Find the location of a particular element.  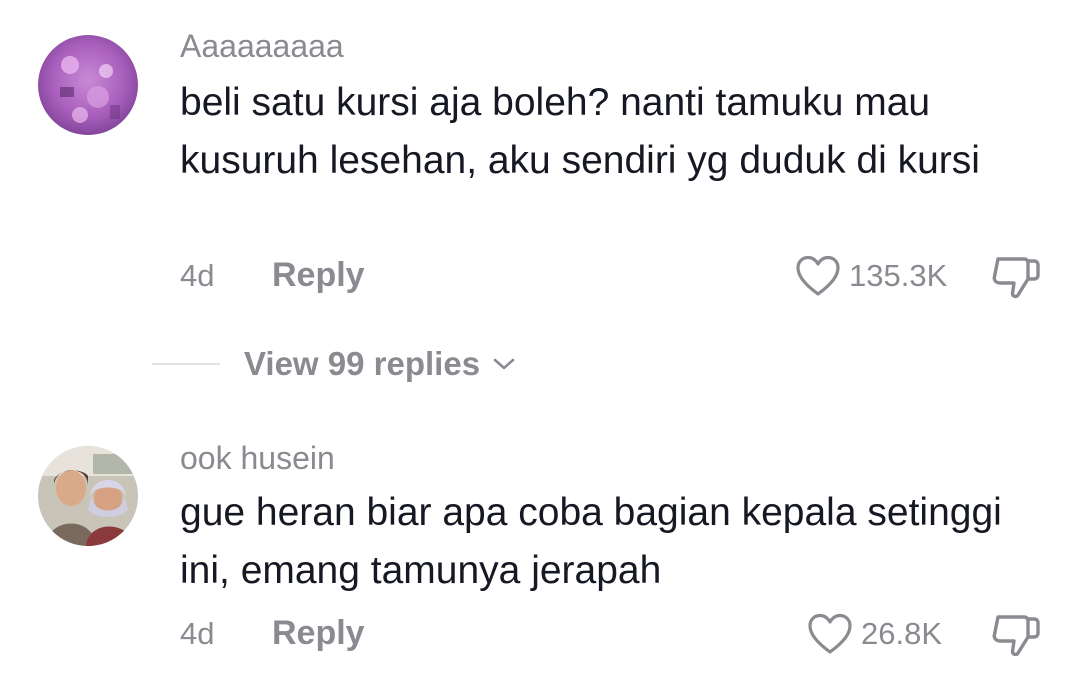

comment-username: ook husein is located at coordinates (257, 458).